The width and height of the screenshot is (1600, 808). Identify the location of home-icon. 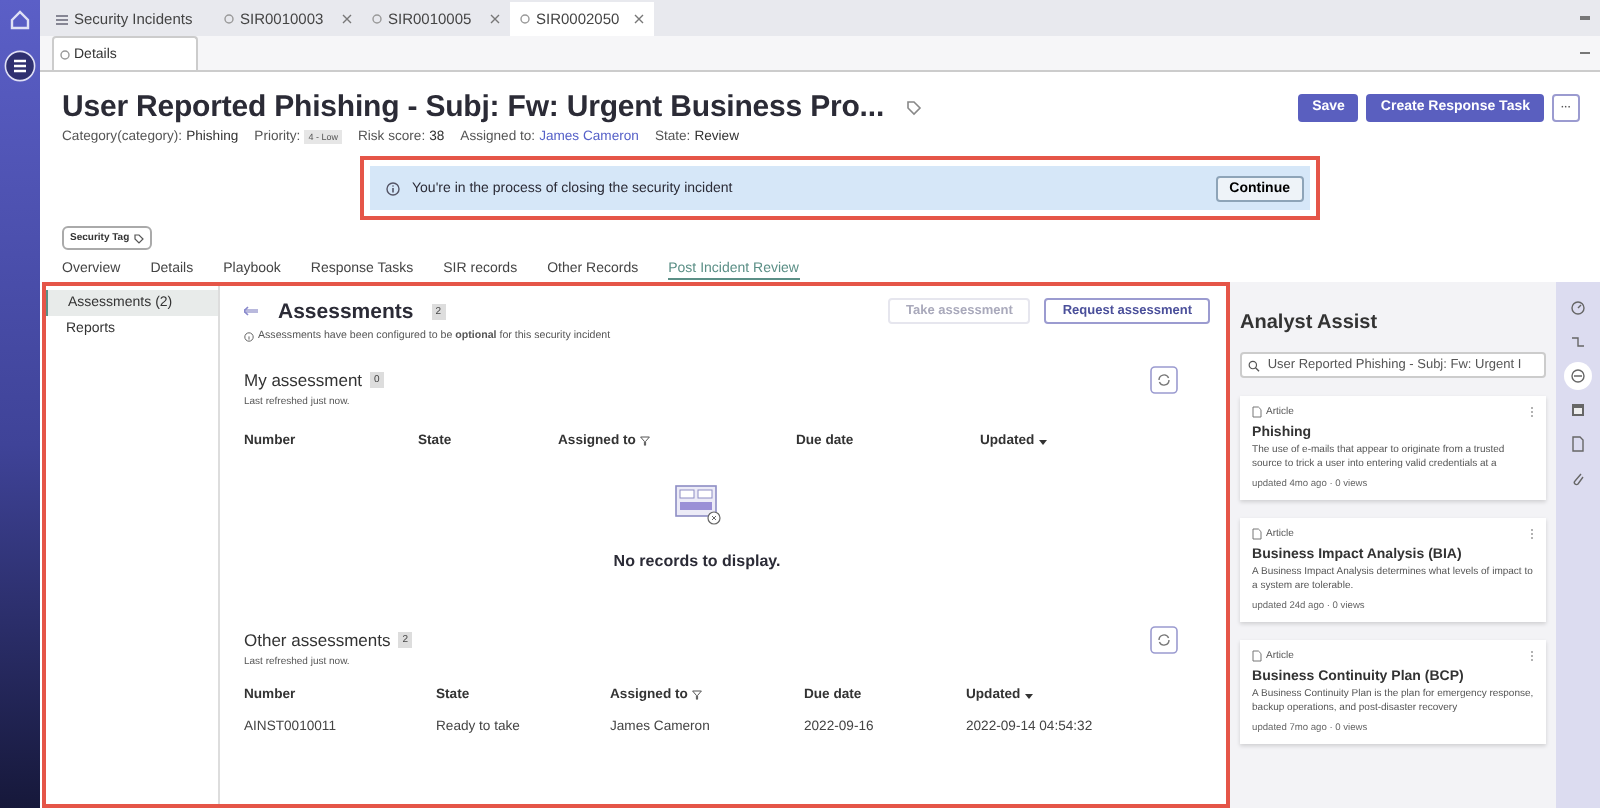
(20, 20).